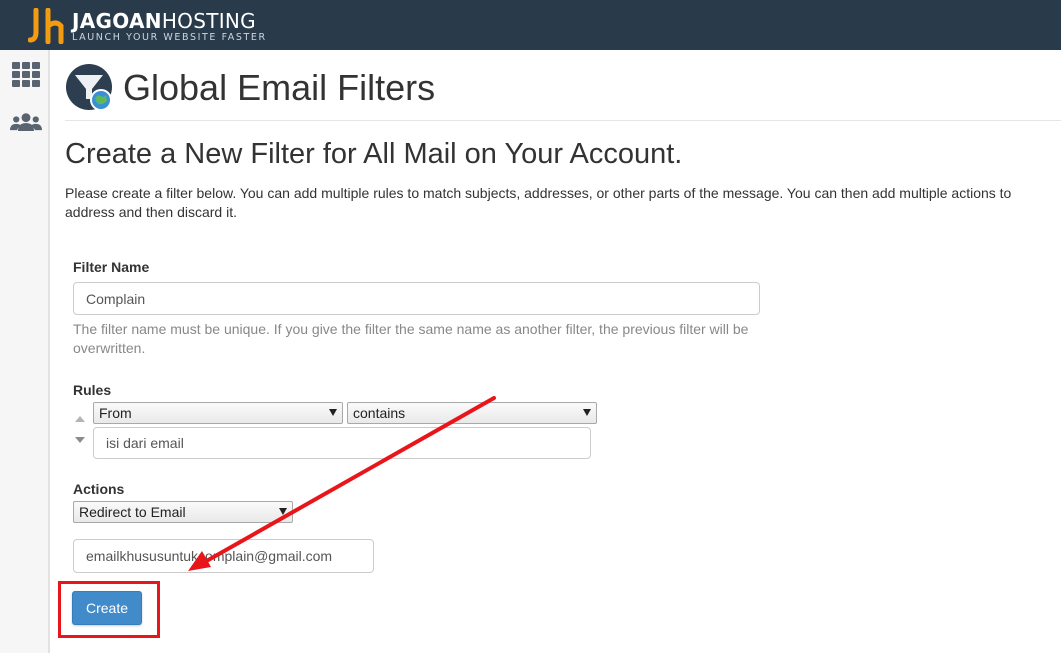 This screenshot has width=1061, height=653. What do you see at coordinates (117, 20) in the screenshot?
I see `brand-name-bold: JAGOAN` at bounding box center [117, 20].